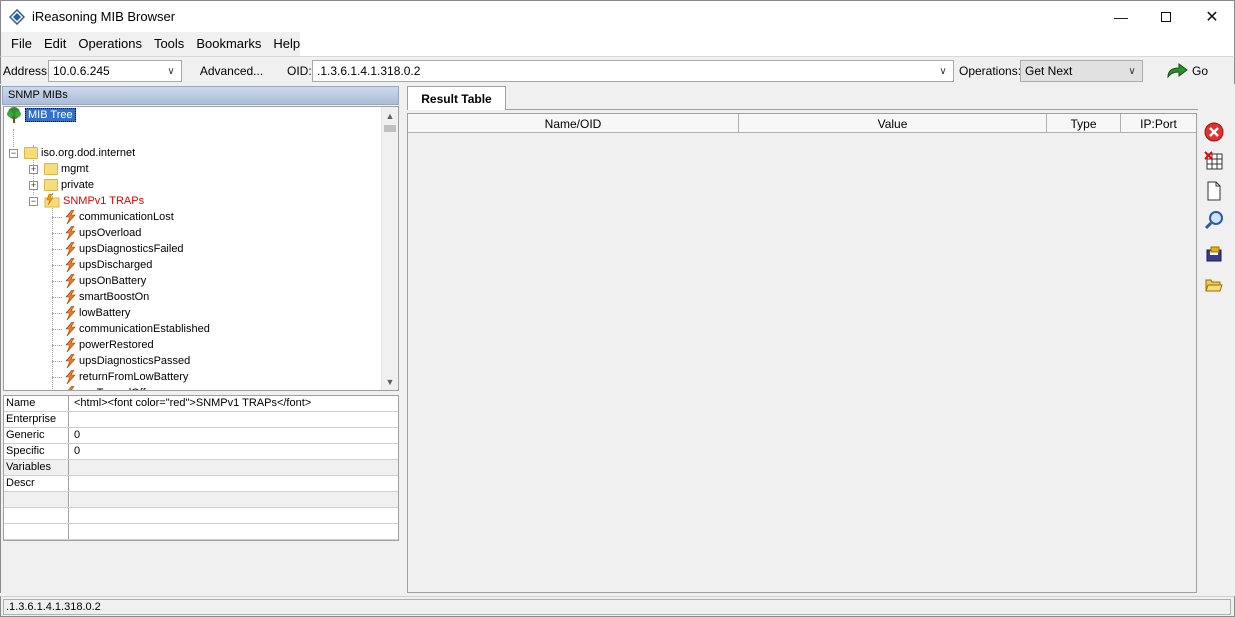 The width and height of the screenshot is (1235, 617). I want to click on col-header-value: Value, so click(893, 123).